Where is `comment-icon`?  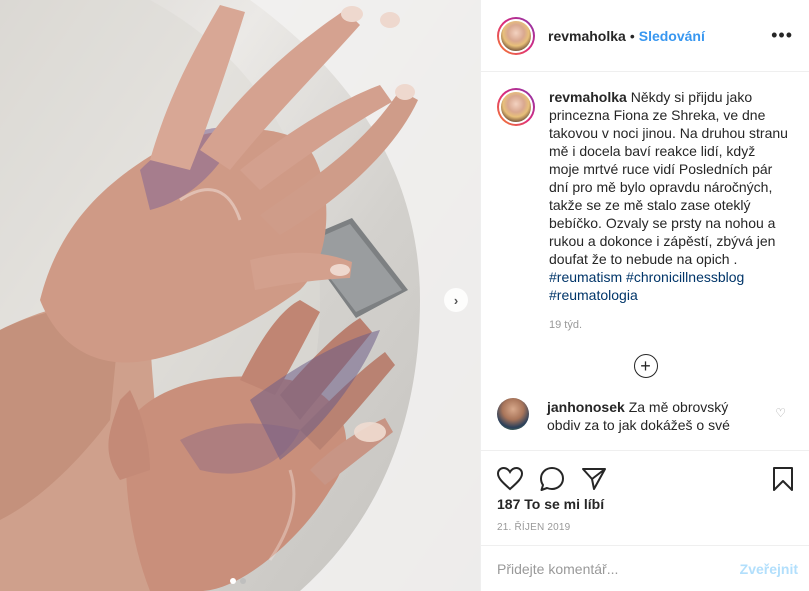 comment-icon is located at coordinates (552, 479).